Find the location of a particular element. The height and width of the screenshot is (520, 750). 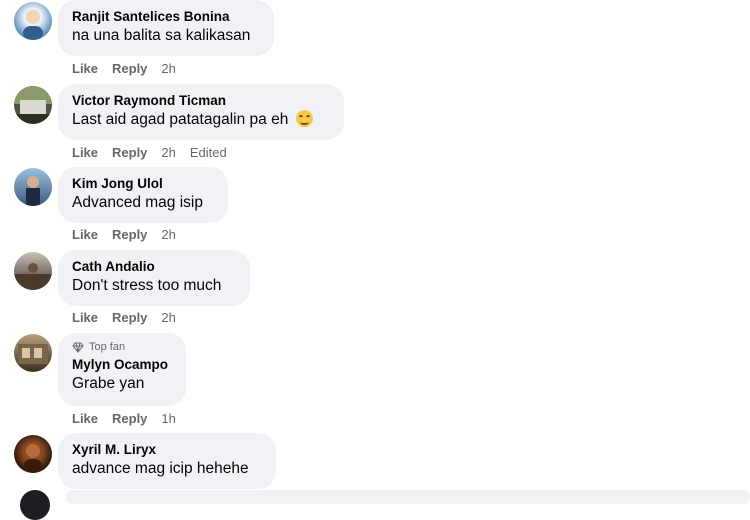

comment-bubble: Cath Andalio Don't stress too much is located at coordinates (154, 278).